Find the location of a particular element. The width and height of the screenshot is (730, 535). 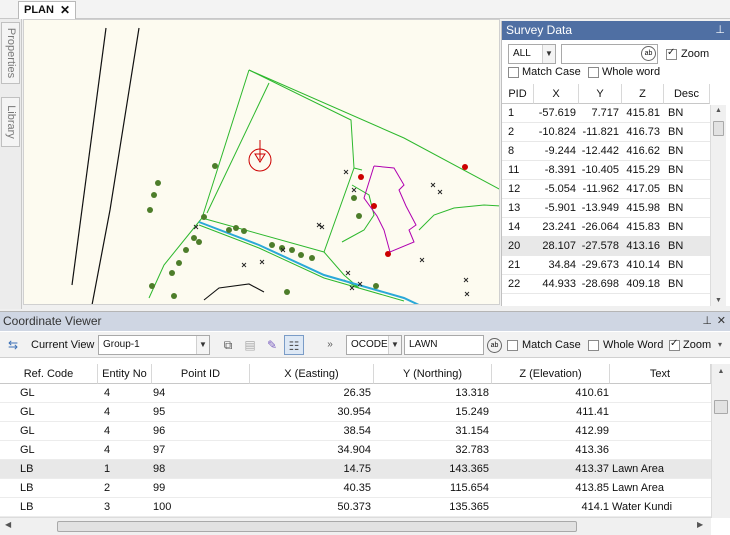

column-header-point-id: Point ID is located at coordinates (201, 374).